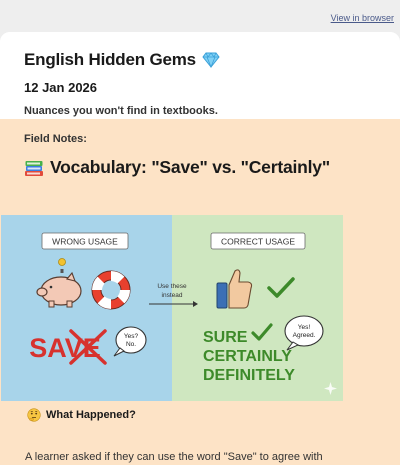 The width and height of the screenshot is (400, 465). Describe the element at coordinates (110, 59) in the screenshot. I see `newsletter-name: English Hidden Gems` at that location.